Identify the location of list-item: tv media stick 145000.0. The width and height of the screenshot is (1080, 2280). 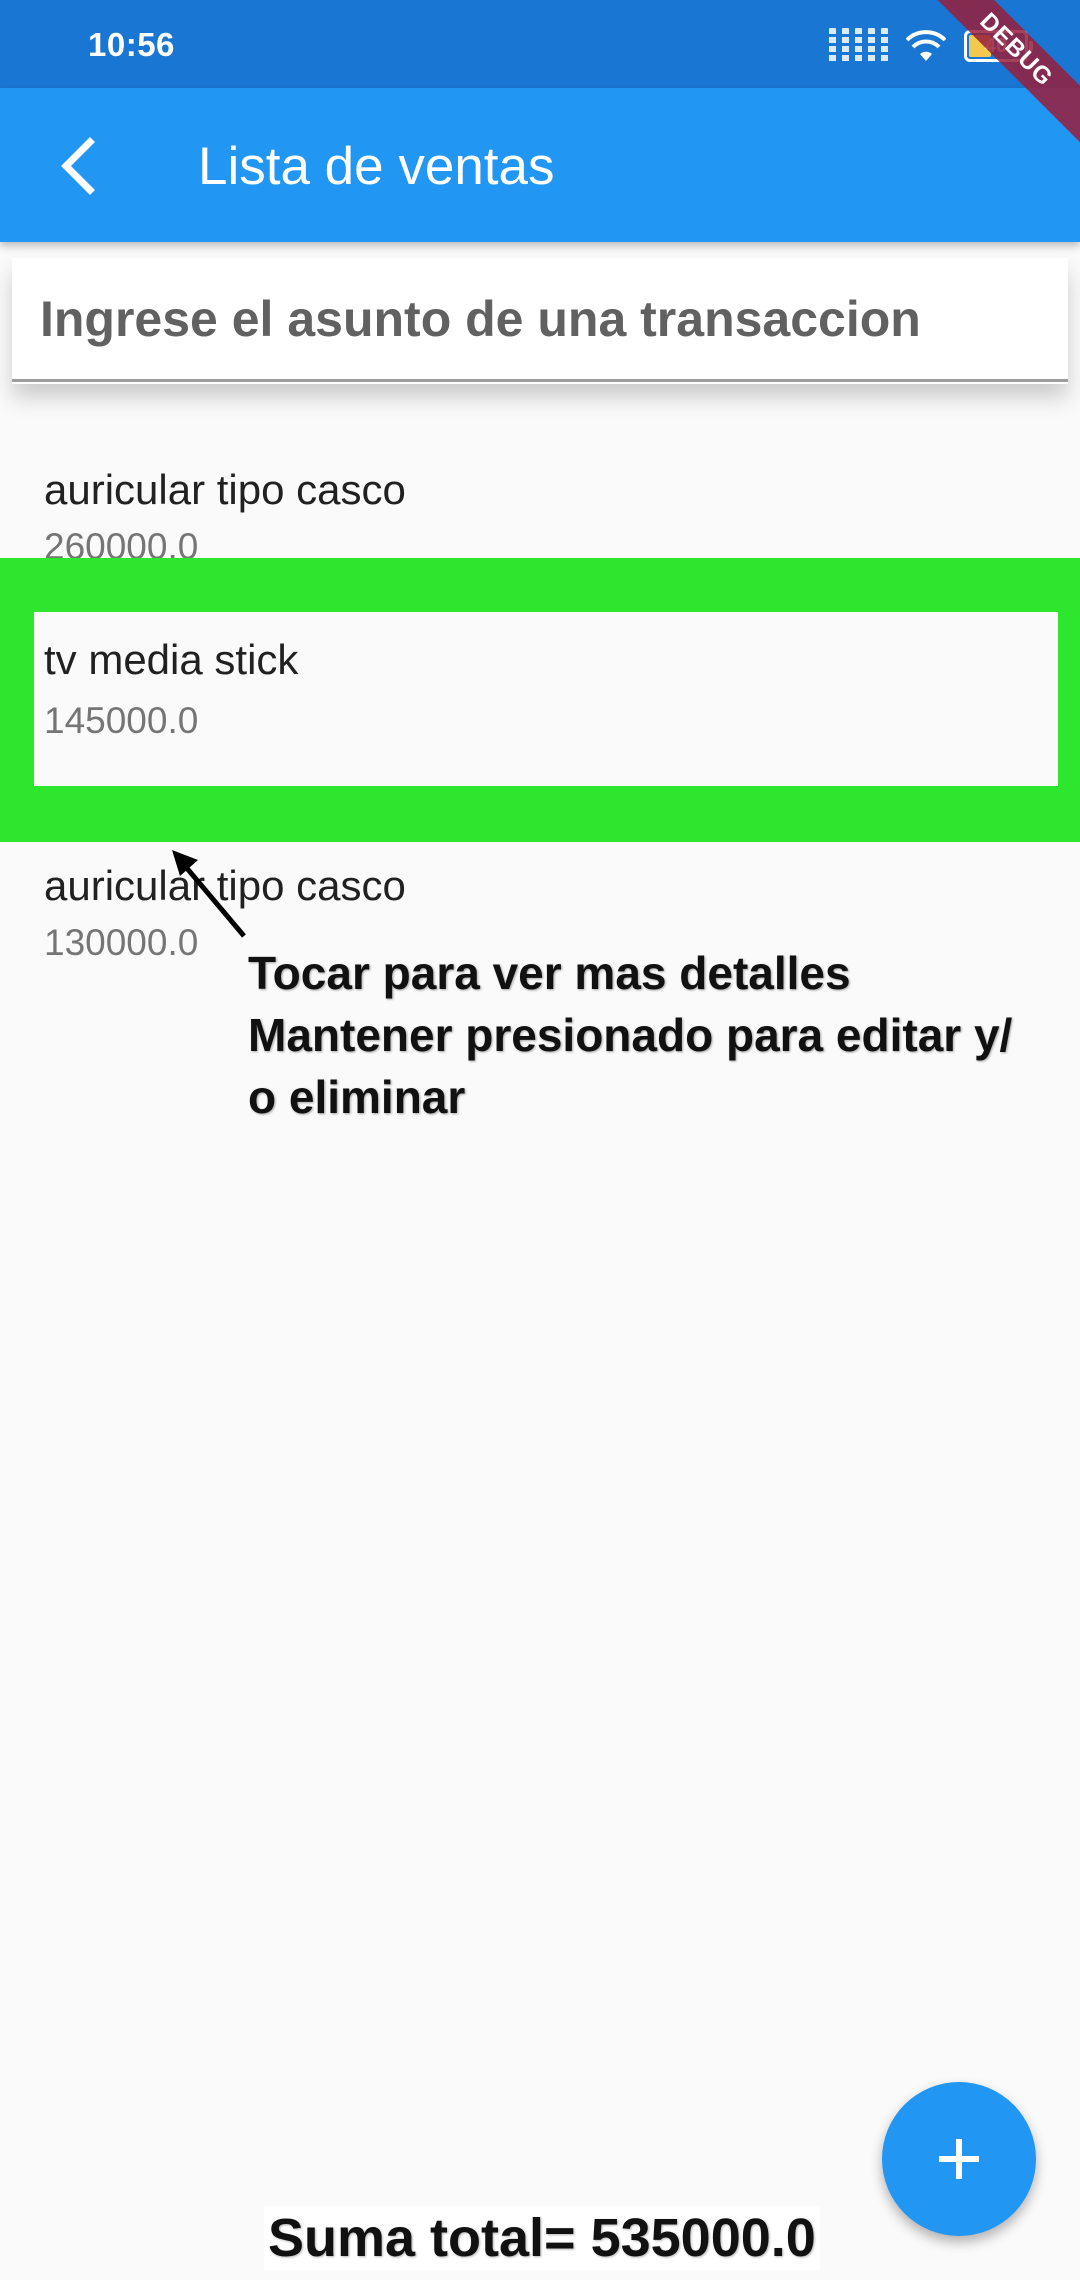
(546, 699).